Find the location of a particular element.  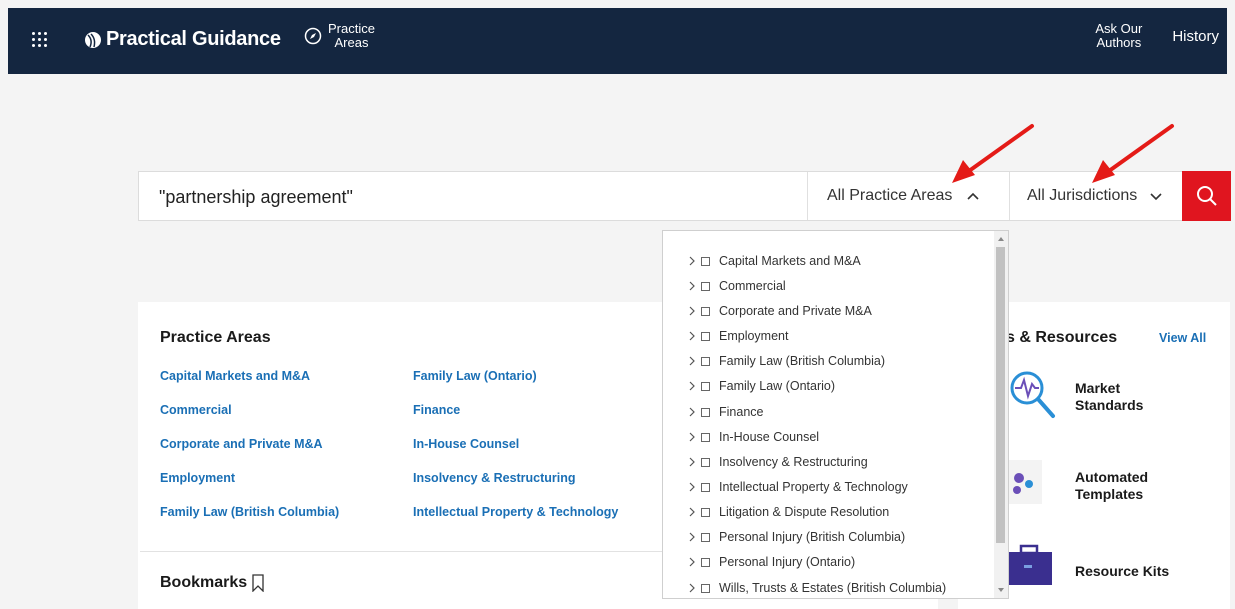

dropdown-option: Family Law (Ontario) is located at coordinates (761, 386).